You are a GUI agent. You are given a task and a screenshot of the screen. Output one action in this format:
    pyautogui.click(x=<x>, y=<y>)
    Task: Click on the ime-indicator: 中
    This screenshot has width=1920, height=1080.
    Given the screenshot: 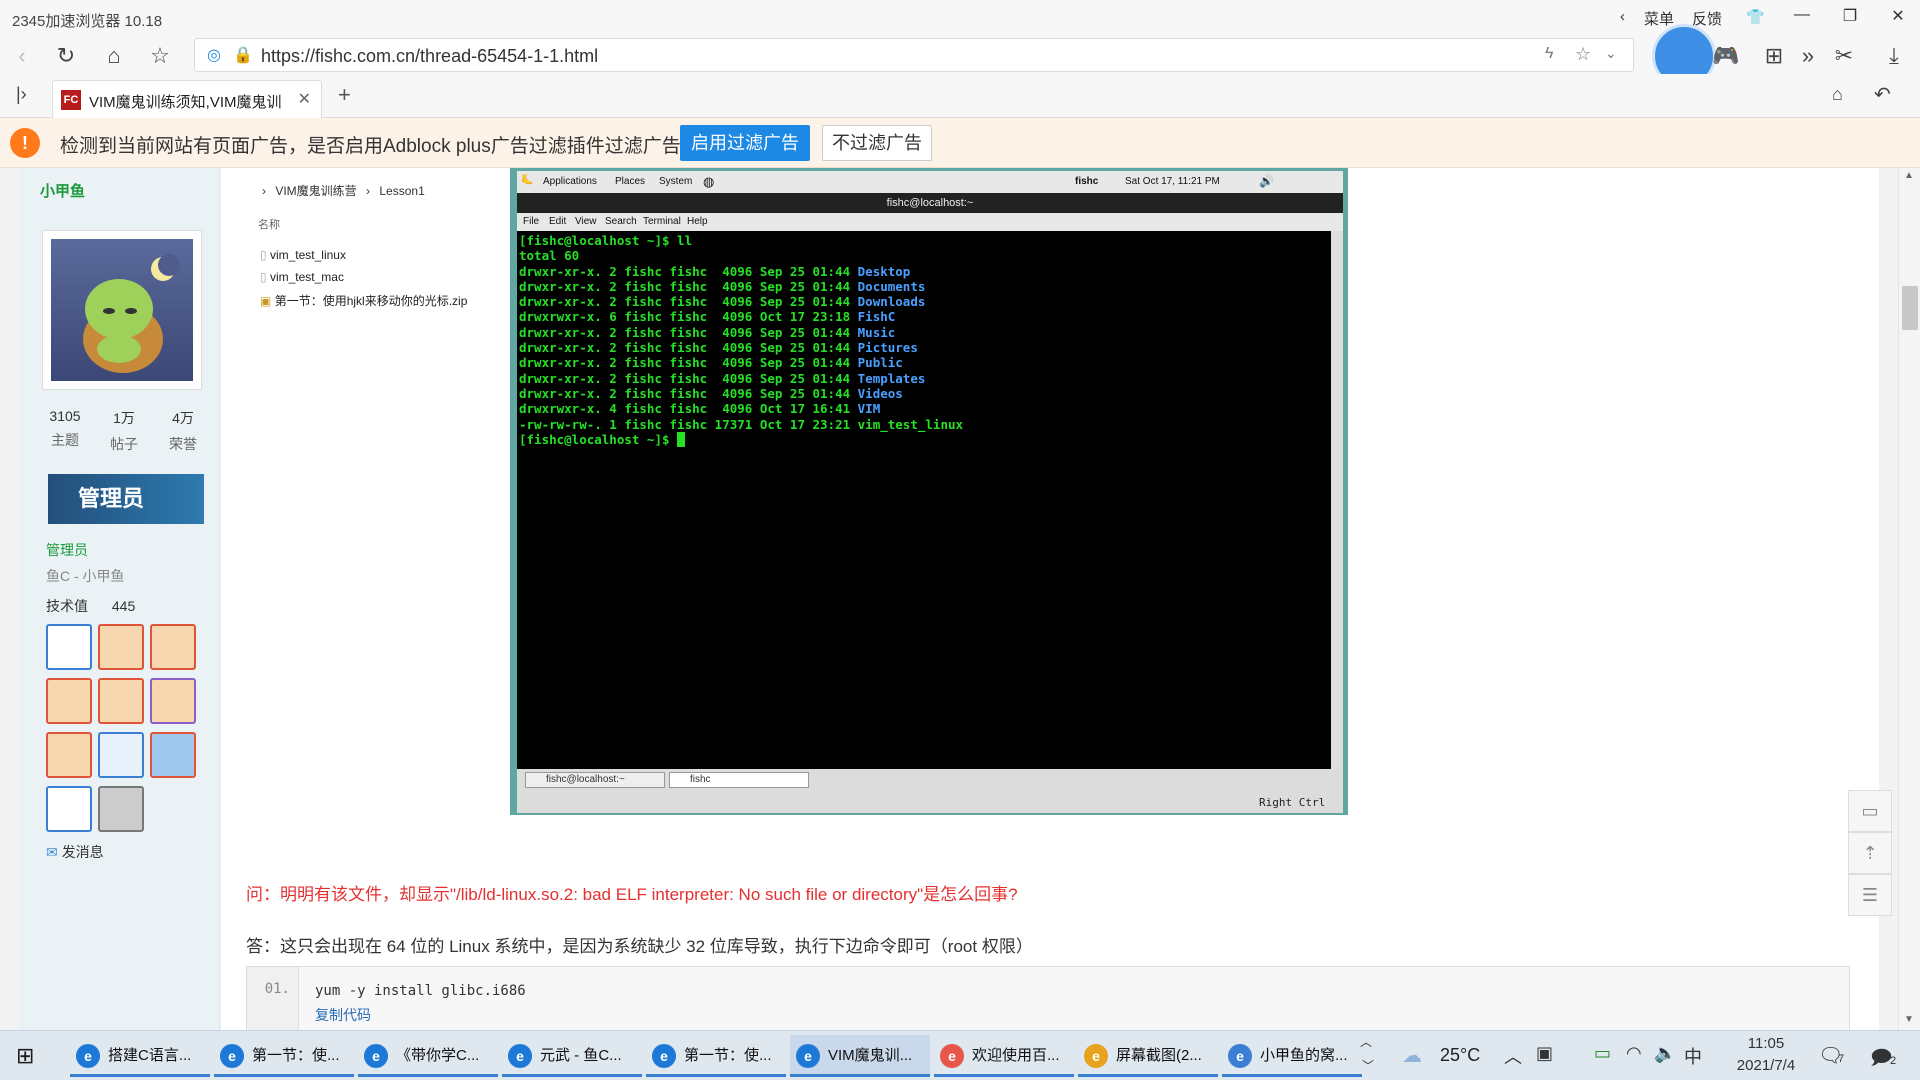 What is the action you would take?
    pyautogui.click(x=1693, y=1056)
    